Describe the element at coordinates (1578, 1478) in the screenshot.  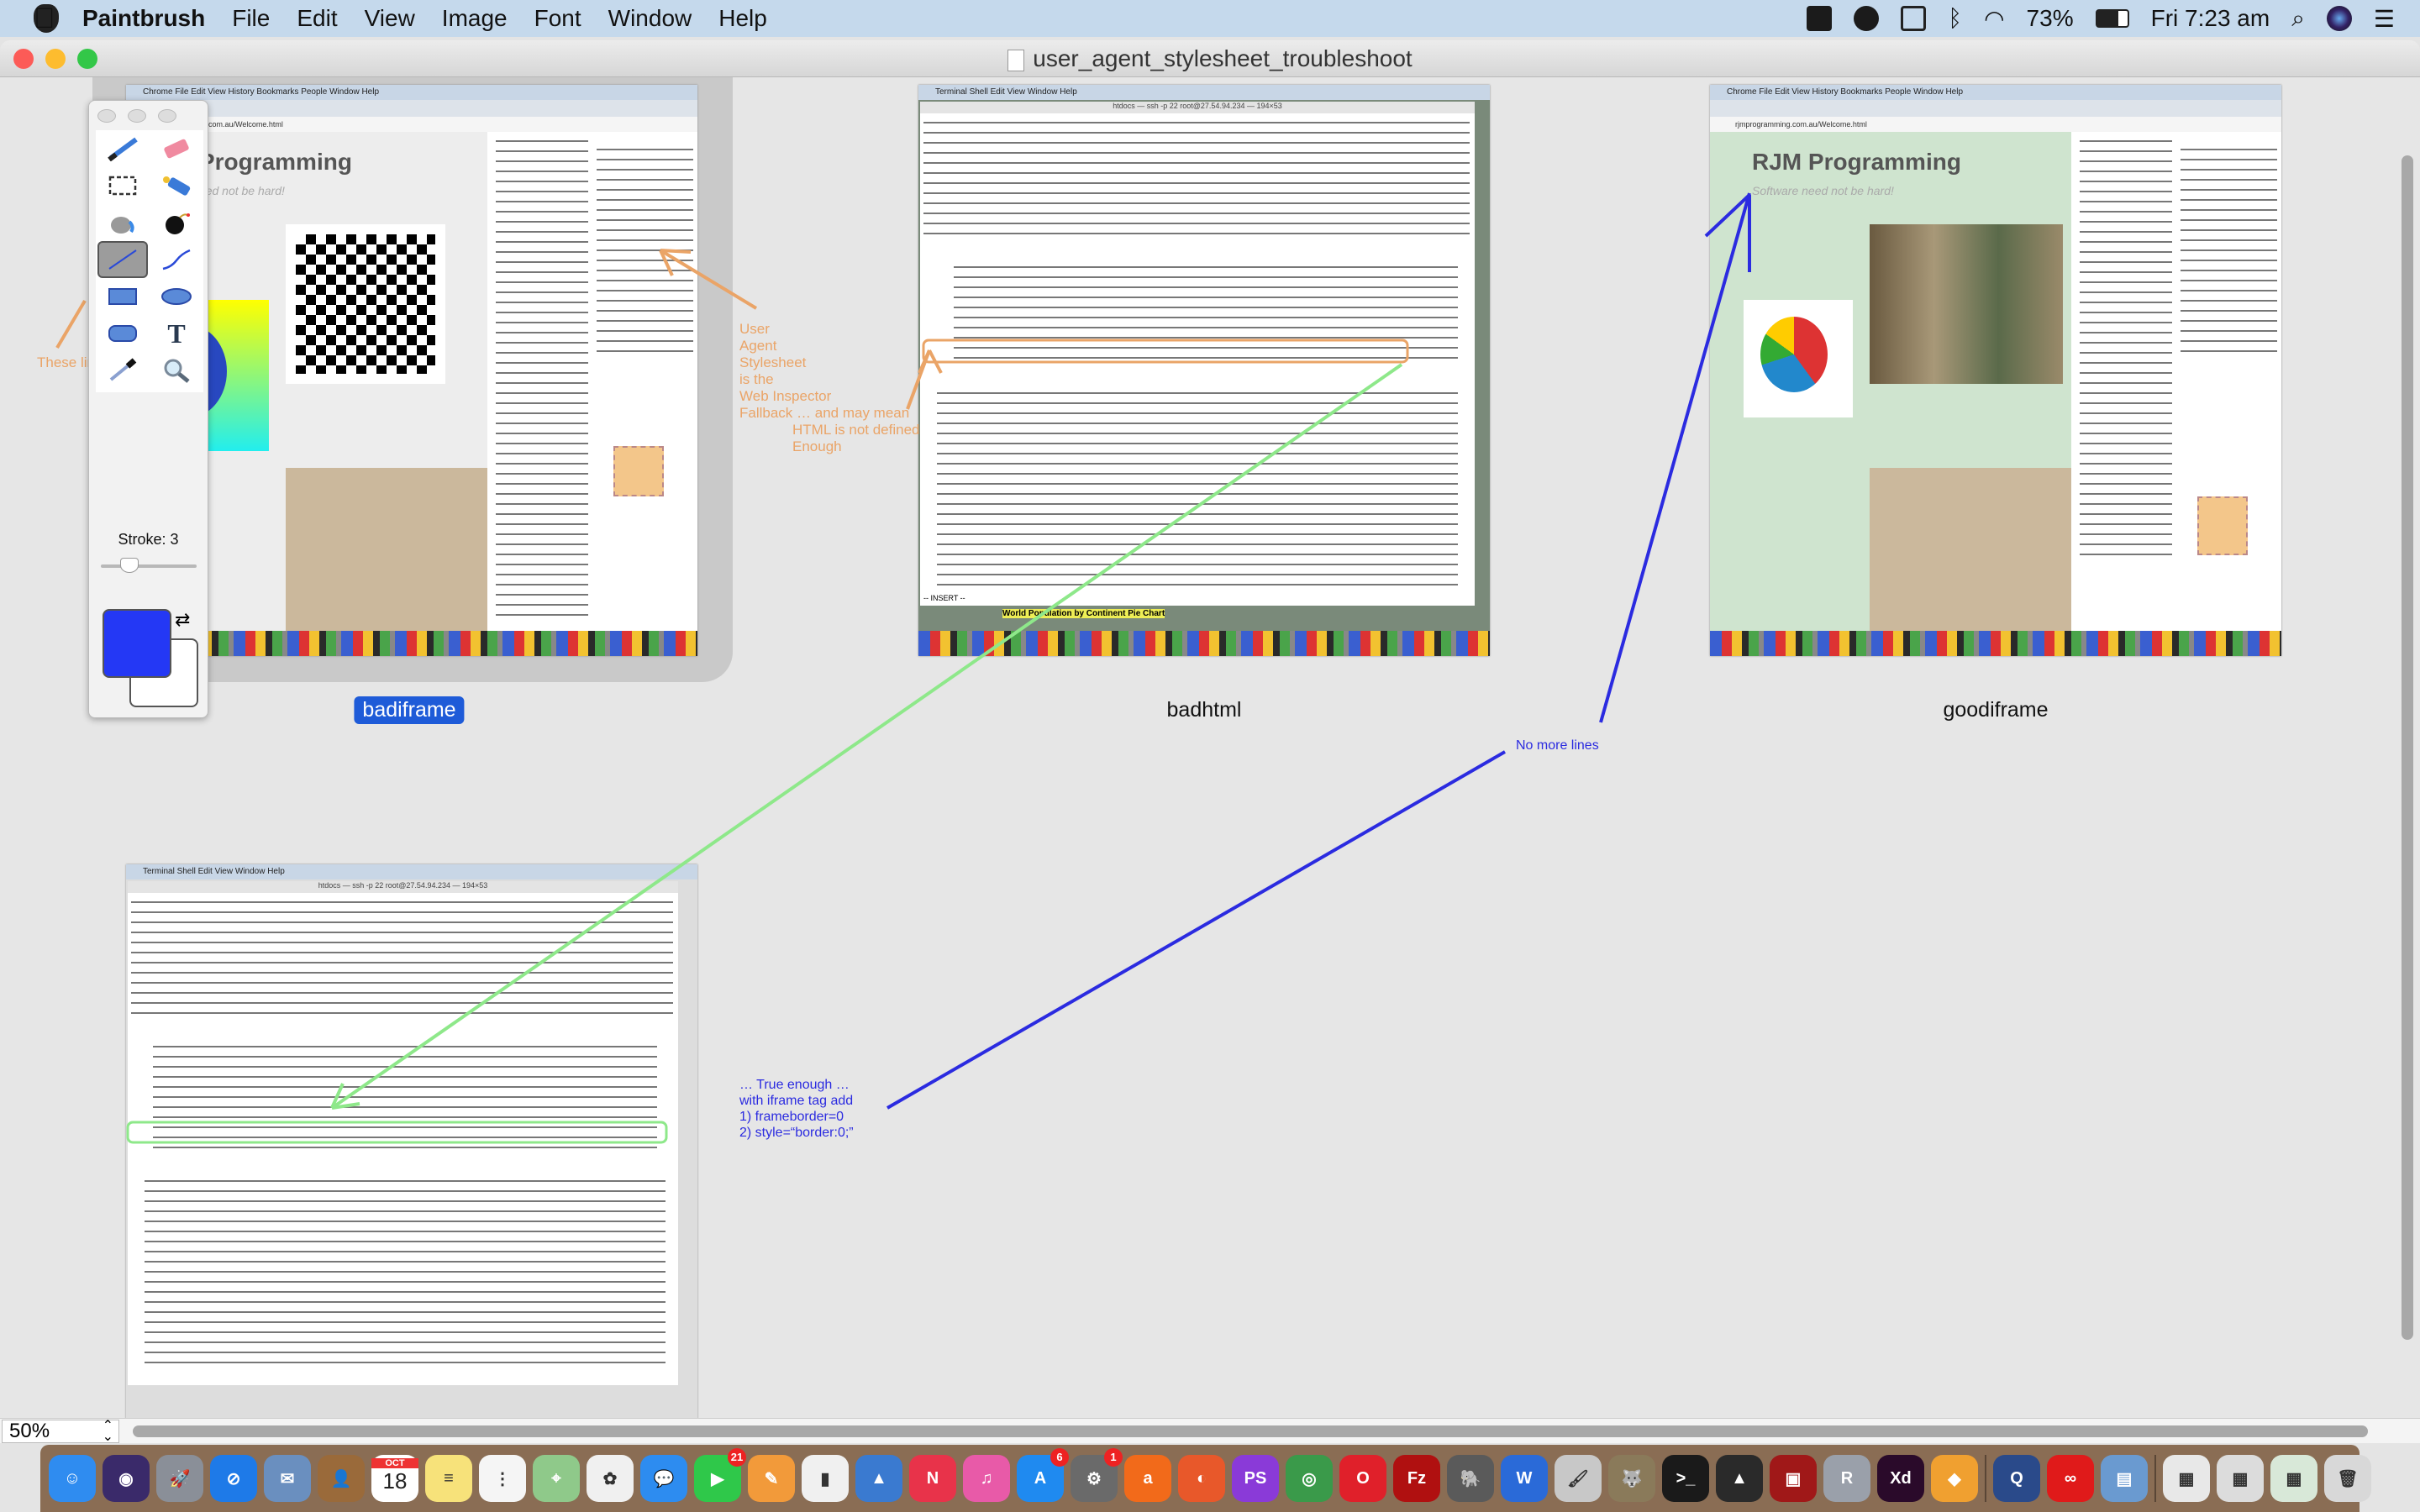
I see `dock-item-paintbrush: 🖌` at that location.